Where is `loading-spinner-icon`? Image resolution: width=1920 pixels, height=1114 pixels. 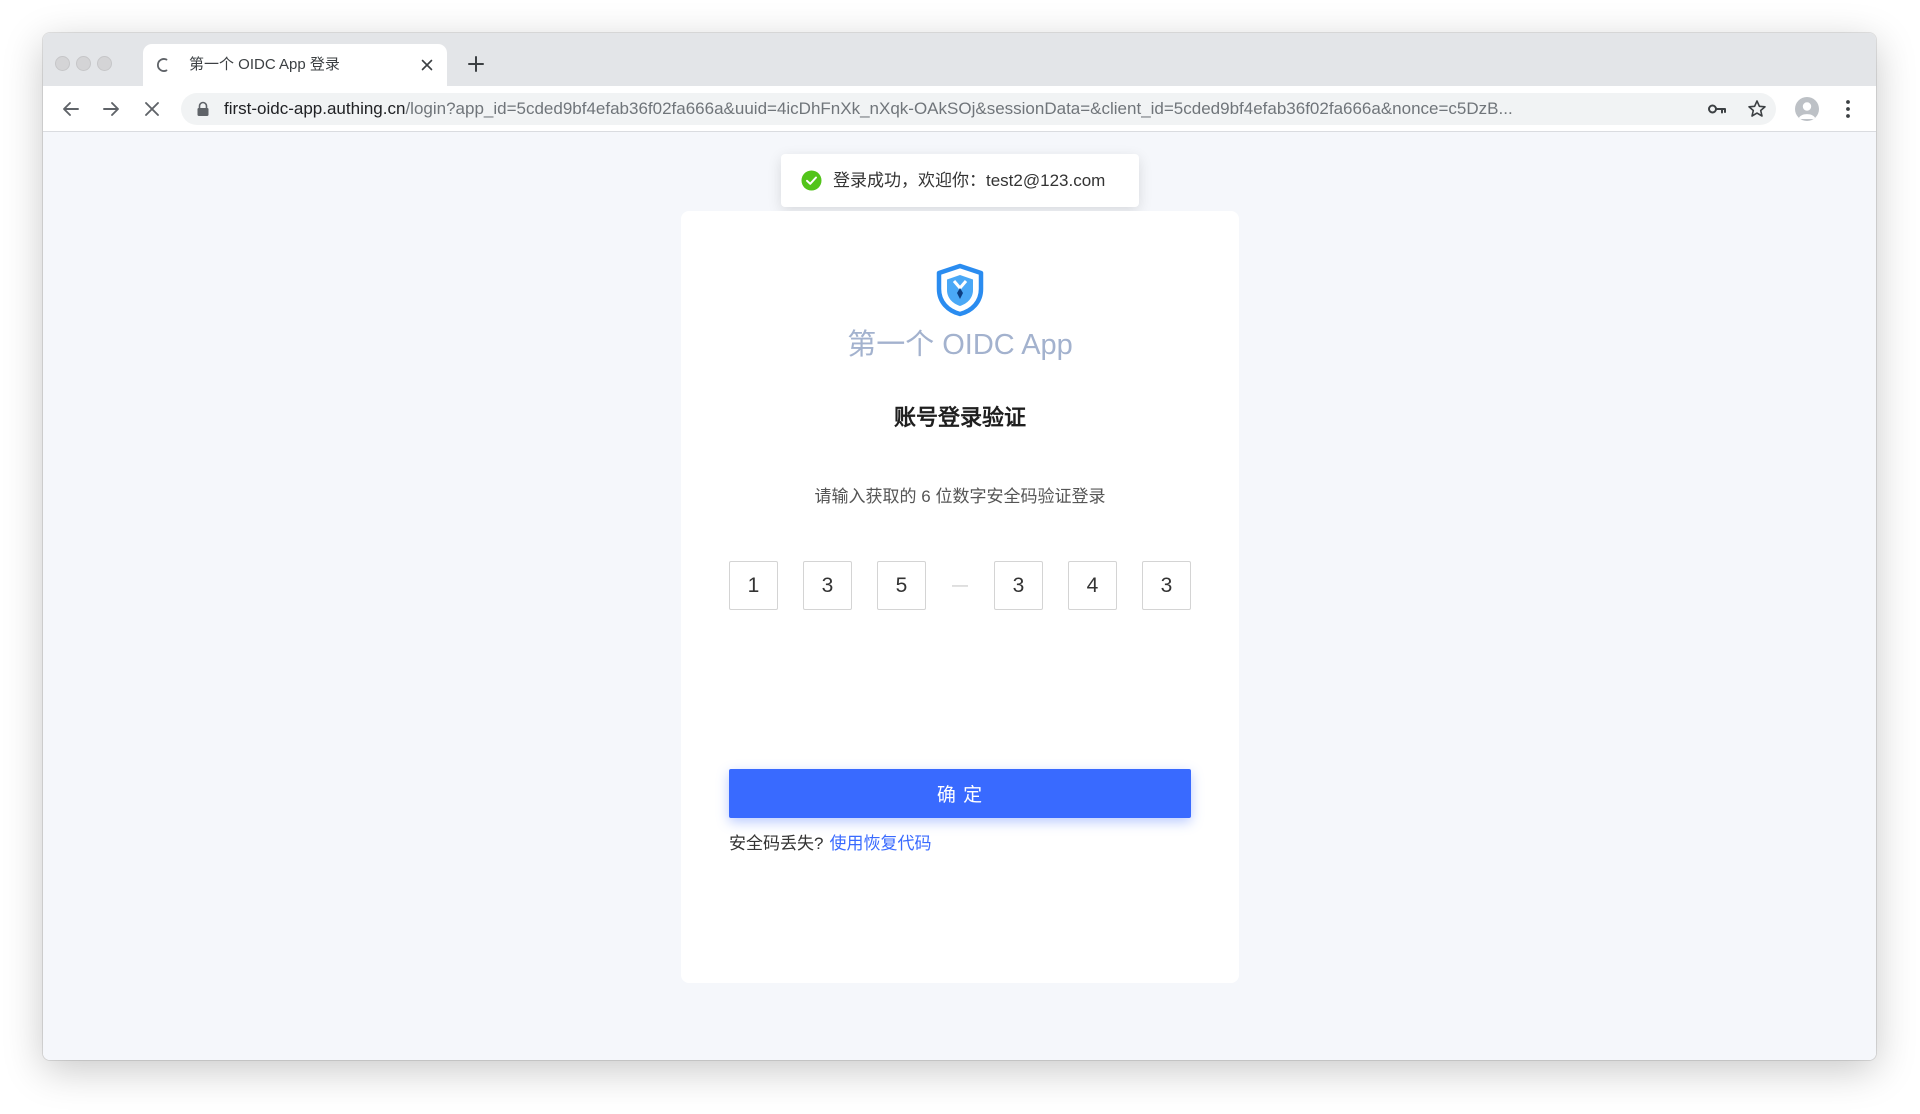 loading-spinner-icon is located at coordinates (162, 65).